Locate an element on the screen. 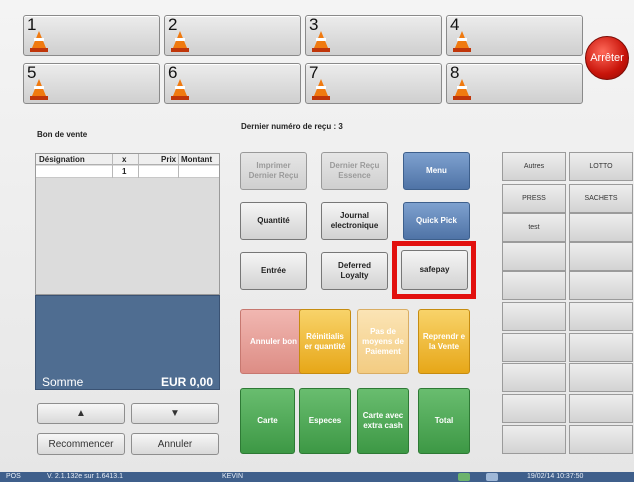 This screenshot has width=634, height=482. no-payment-means-button: Pas de moyens de Paiement is located at coordinates (383, 341).